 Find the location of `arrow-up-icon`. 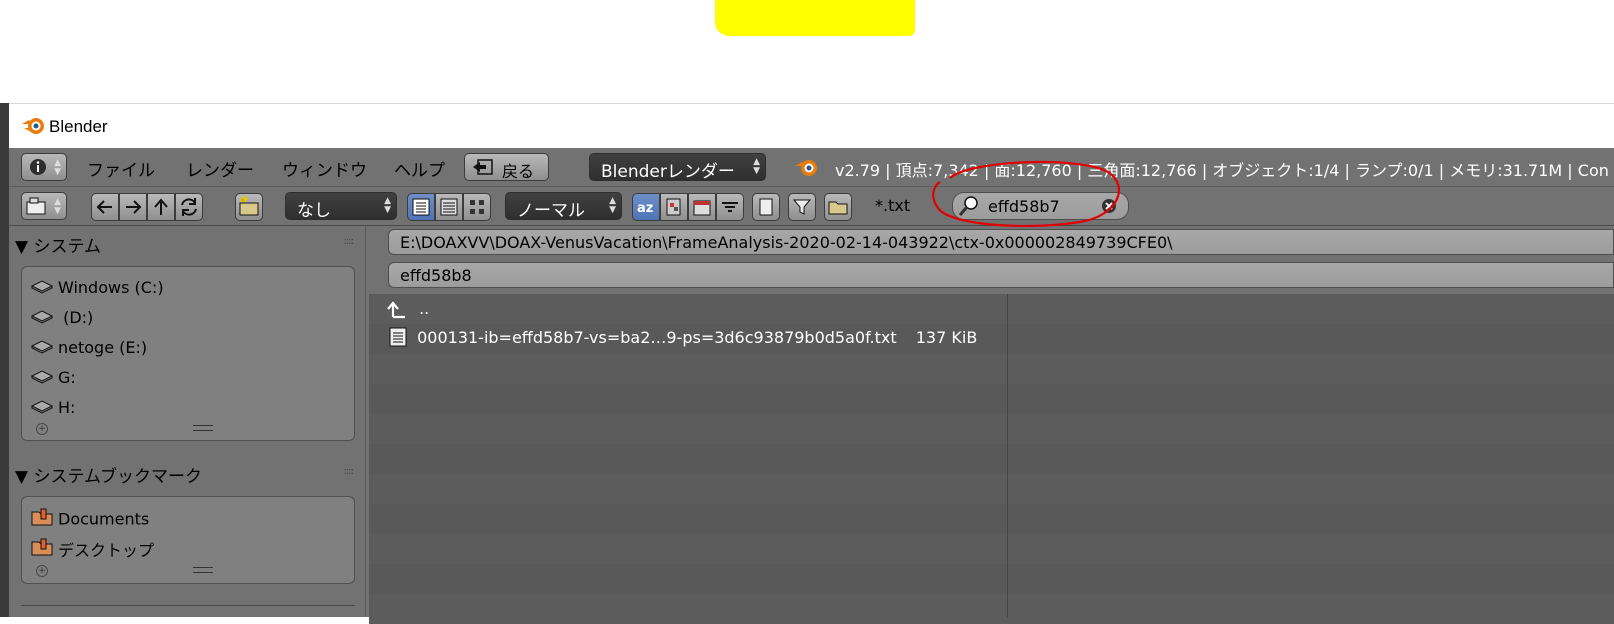

arrow-up-icon is located at coordinates (161, 206).